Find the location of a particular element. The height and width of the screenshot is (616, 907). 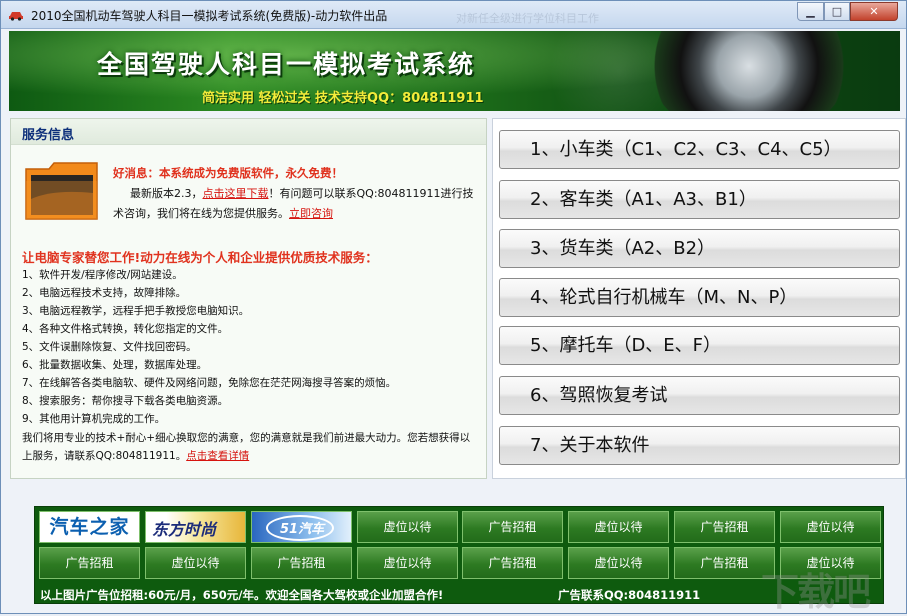

truck-button: 3、货车类（A2、B2） is located at coordinates (699, 248).